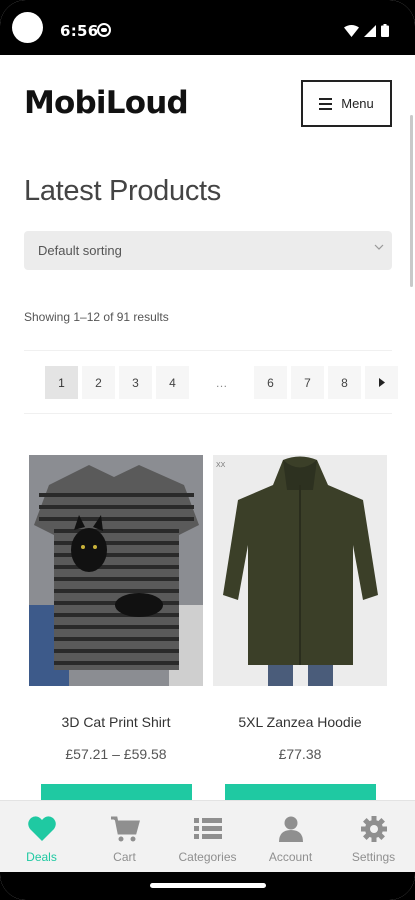  I want to click on menu-button: Menu, so click(346, 103).